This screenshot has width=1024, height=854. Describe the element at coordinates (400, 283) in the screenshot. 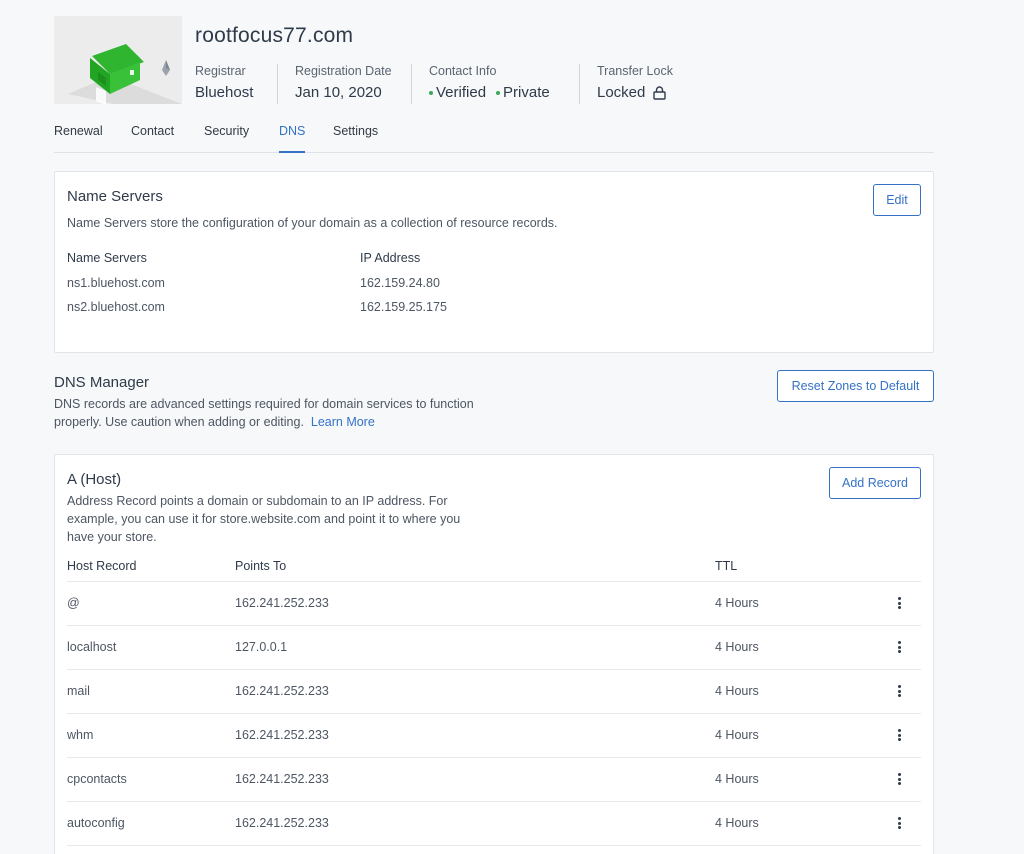

I see `ip-address-value: 162.159.24.80` at that location.